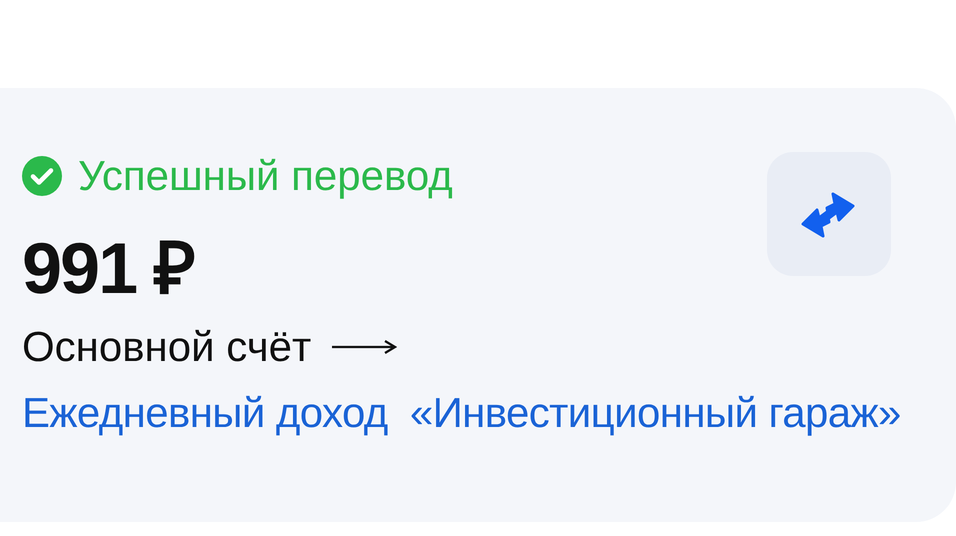 This screenshot has height=536, width=956. I want to click on status-text: Успешный перевод, so click(265, 176).